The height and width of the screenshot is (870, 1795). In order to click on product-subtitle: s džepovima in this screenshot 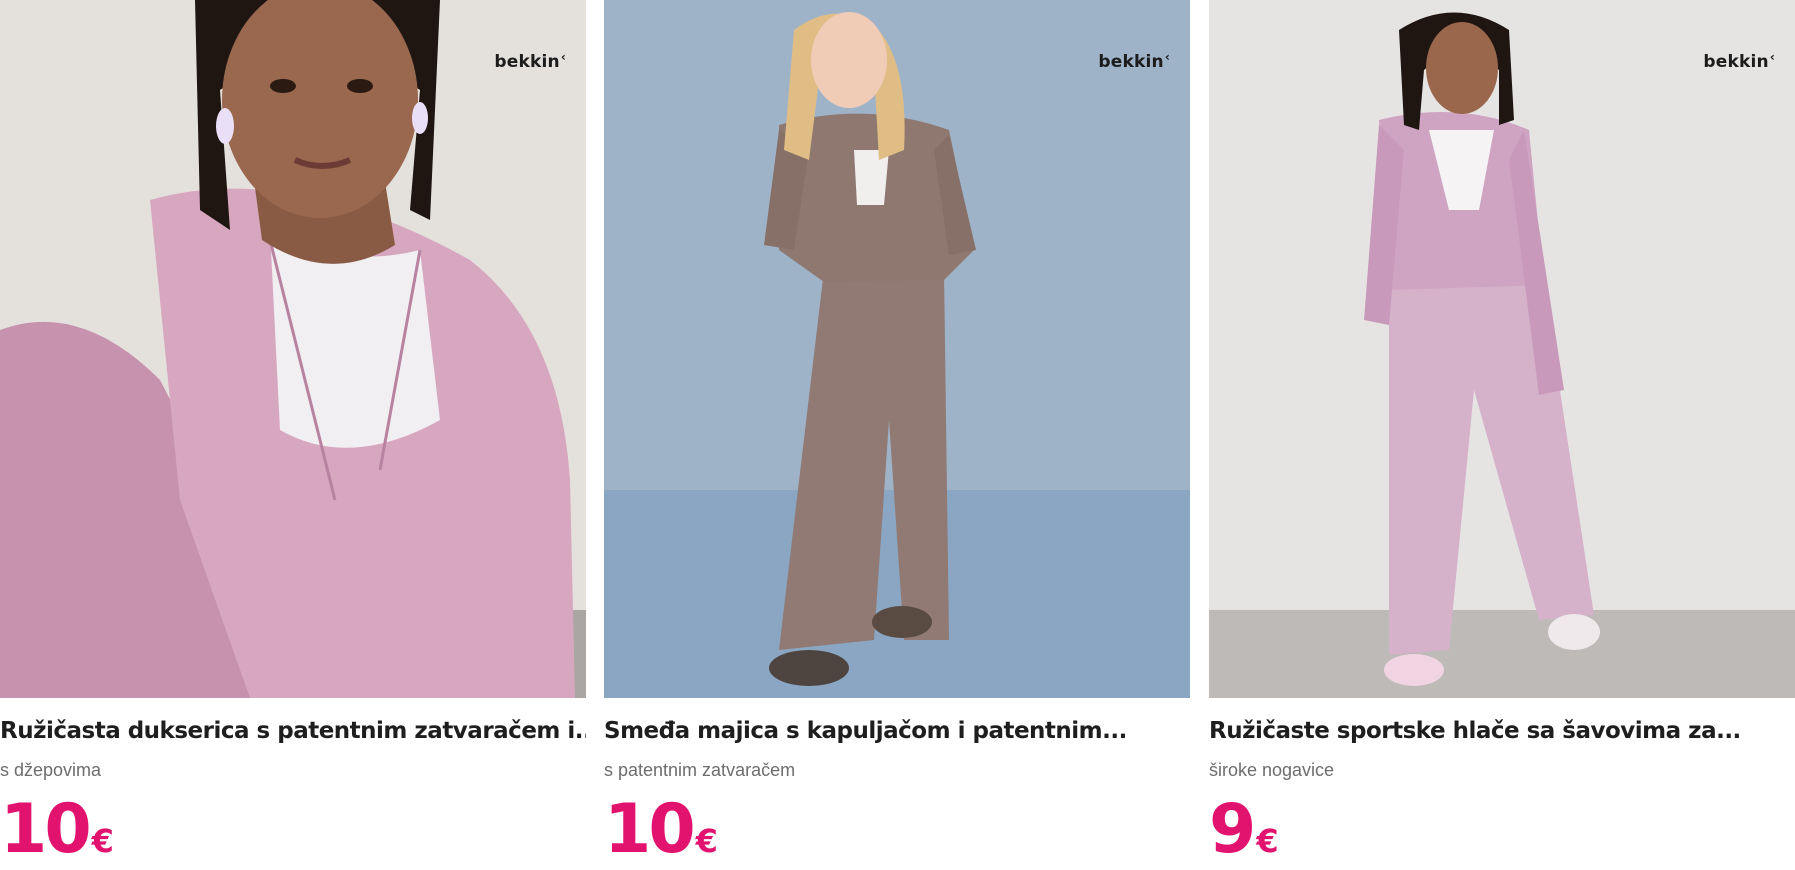, I will do `click(51, 770)`.